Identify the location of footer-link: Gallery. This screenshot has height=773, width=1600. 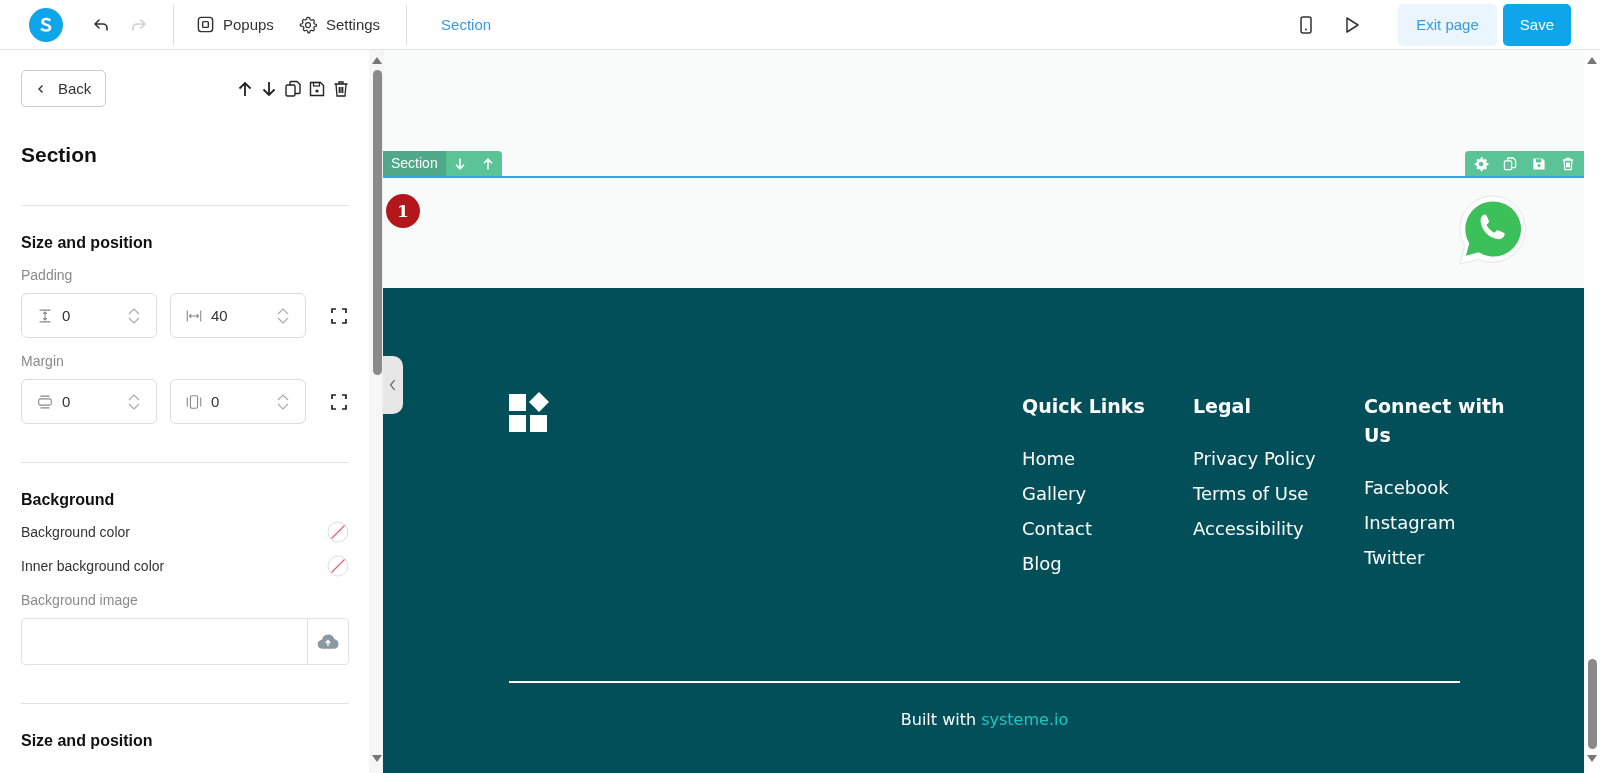
(1107, 493).